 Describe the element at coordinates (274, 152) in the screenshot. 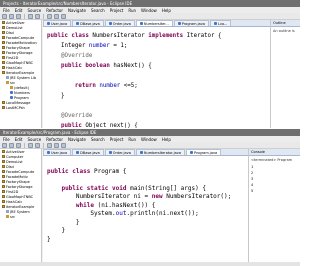

I see `console-tab: Console` at that location.